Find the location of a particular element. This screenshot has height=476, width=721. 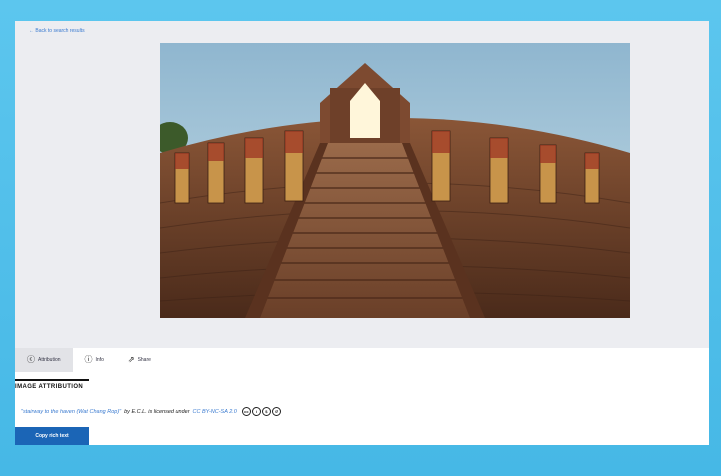

share-icon: ⇗ is located at coordinates (131, 359).